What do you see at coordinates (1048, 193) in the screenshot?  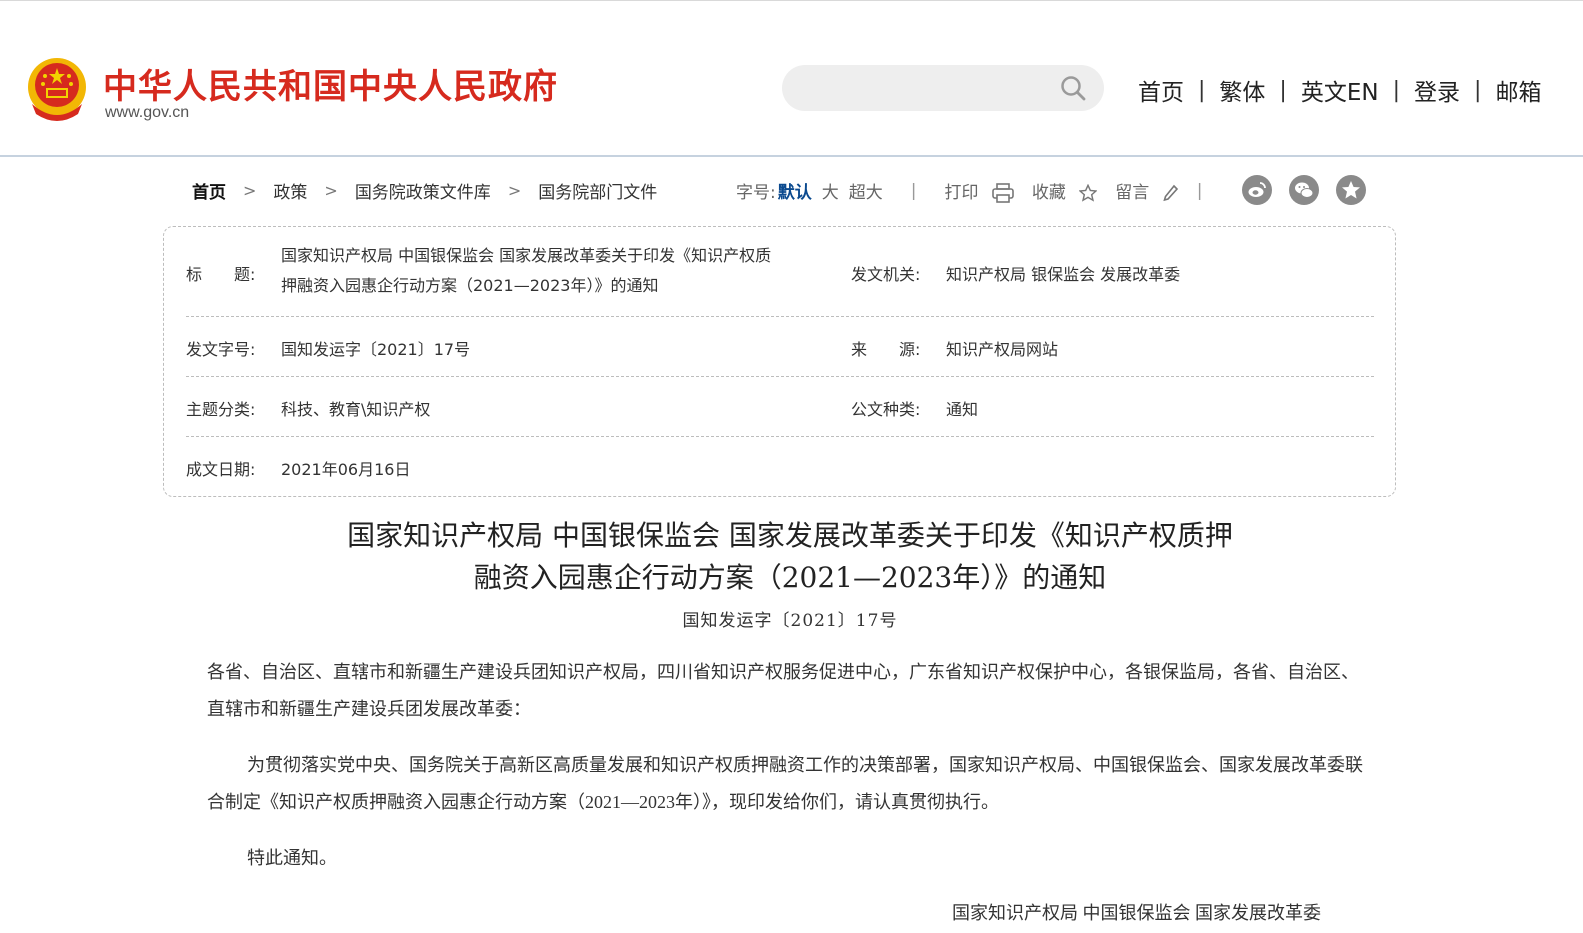 I see `favorite-label: 收藏` at bounding box center [1048, 193].